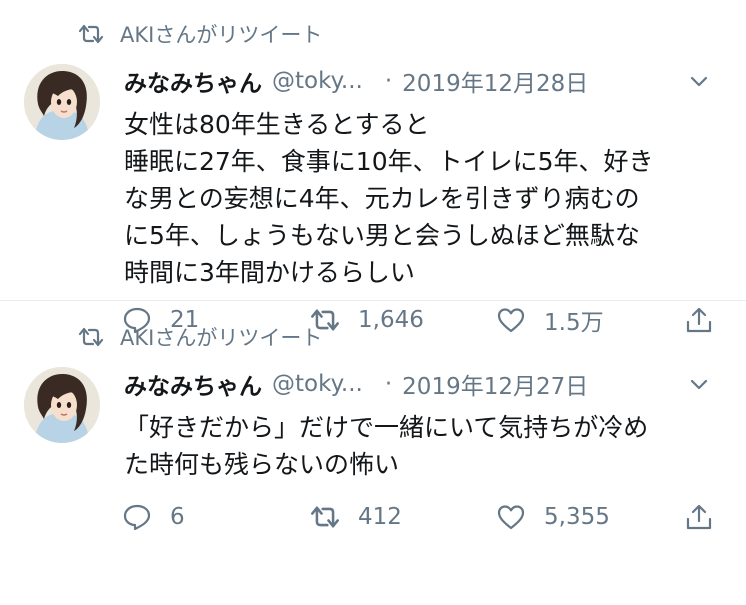 The height and width of the screenshot is (605, 746). I want to click on tweet-date: 2019年12月28日, so click(495, 81).